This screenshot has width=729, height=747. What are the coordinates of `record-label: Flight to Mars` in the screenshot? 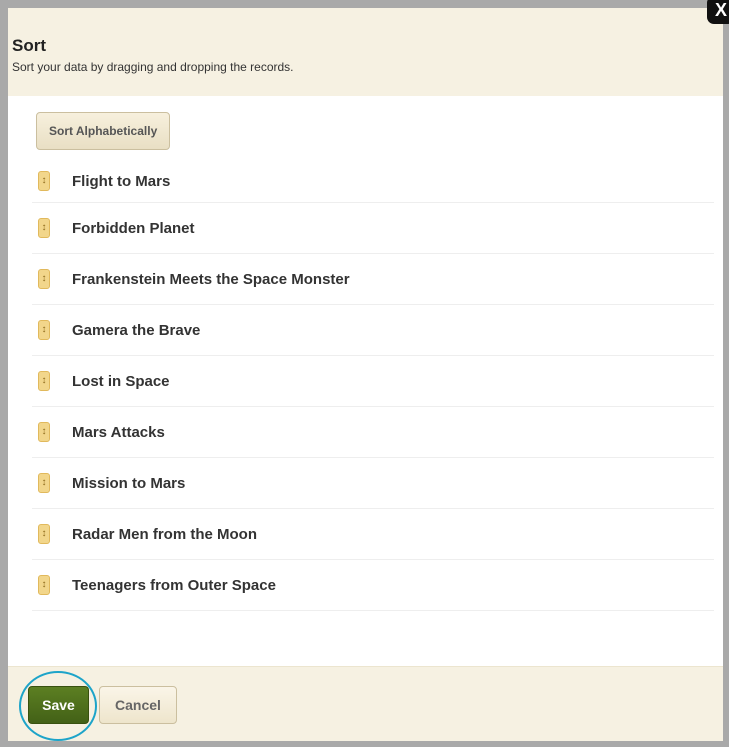 It's located at (121, 181).